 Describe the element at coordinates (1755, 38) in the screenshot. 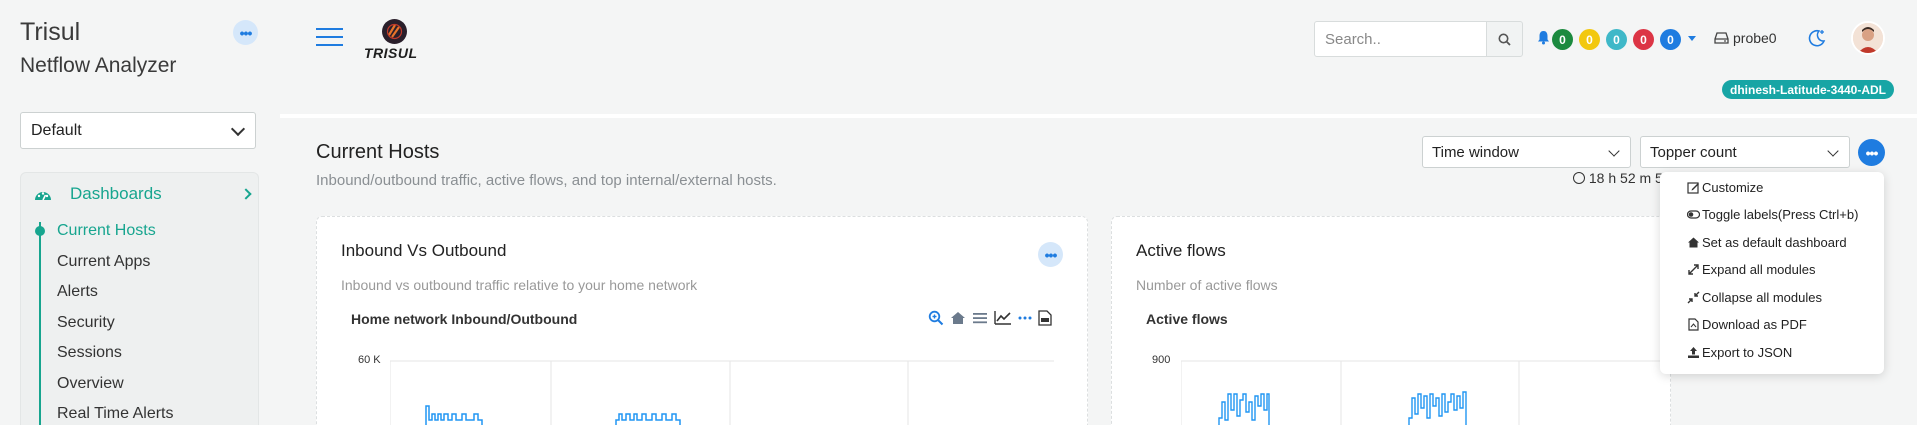

I see `probe-label: probe0` at that location.